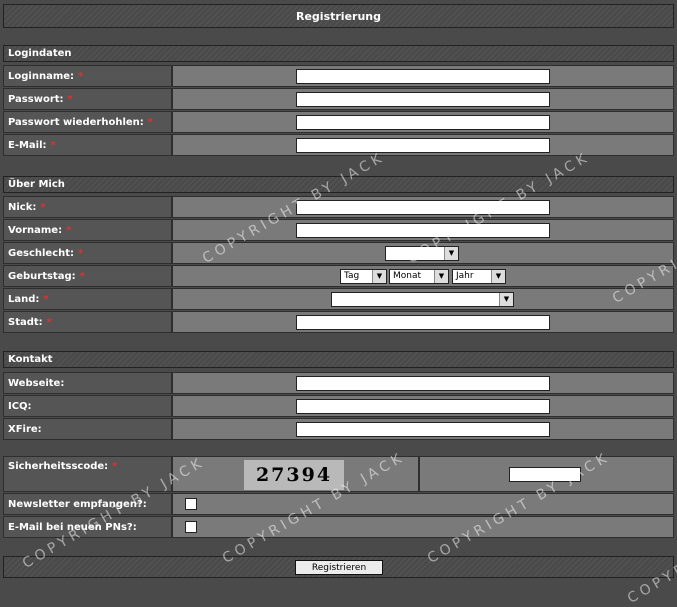 The height and width of the screenshot is (607, 677). I want to click on page-title: Registrierung, so click(338, 16).